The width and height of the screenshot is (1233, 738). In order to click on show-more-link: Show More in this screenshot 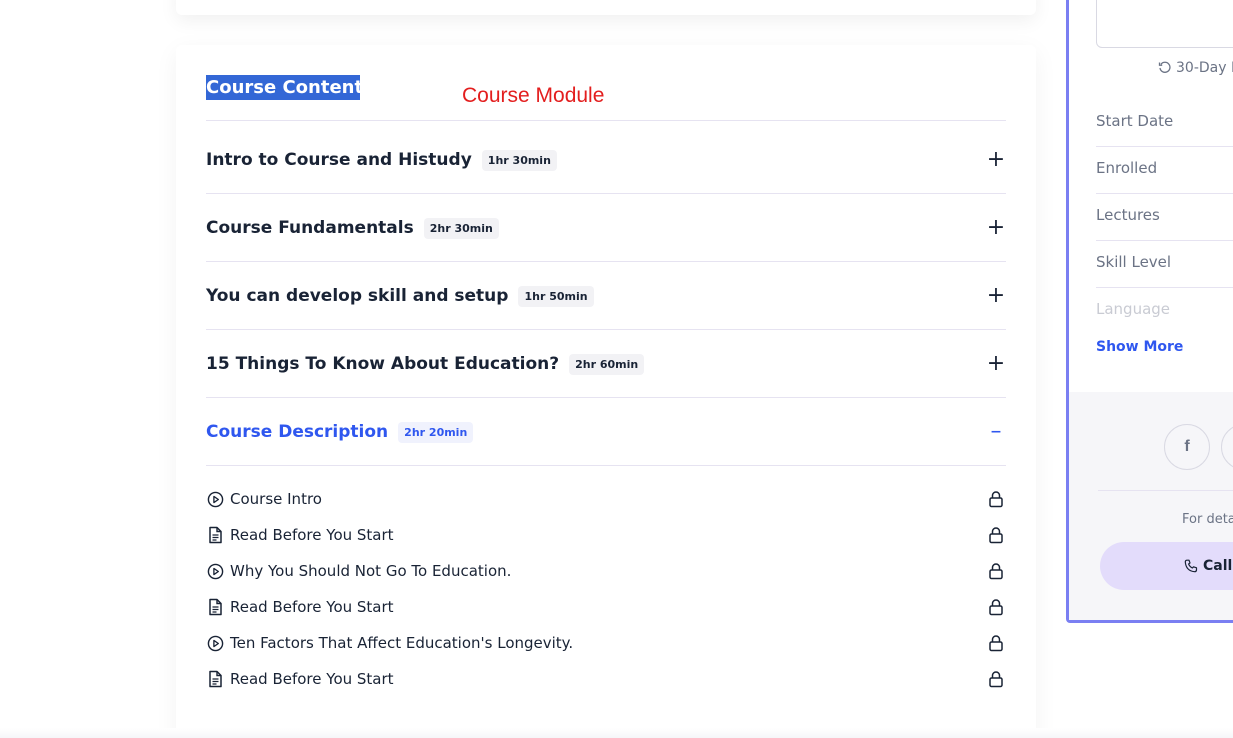, I will do `click(1139, 347)`.